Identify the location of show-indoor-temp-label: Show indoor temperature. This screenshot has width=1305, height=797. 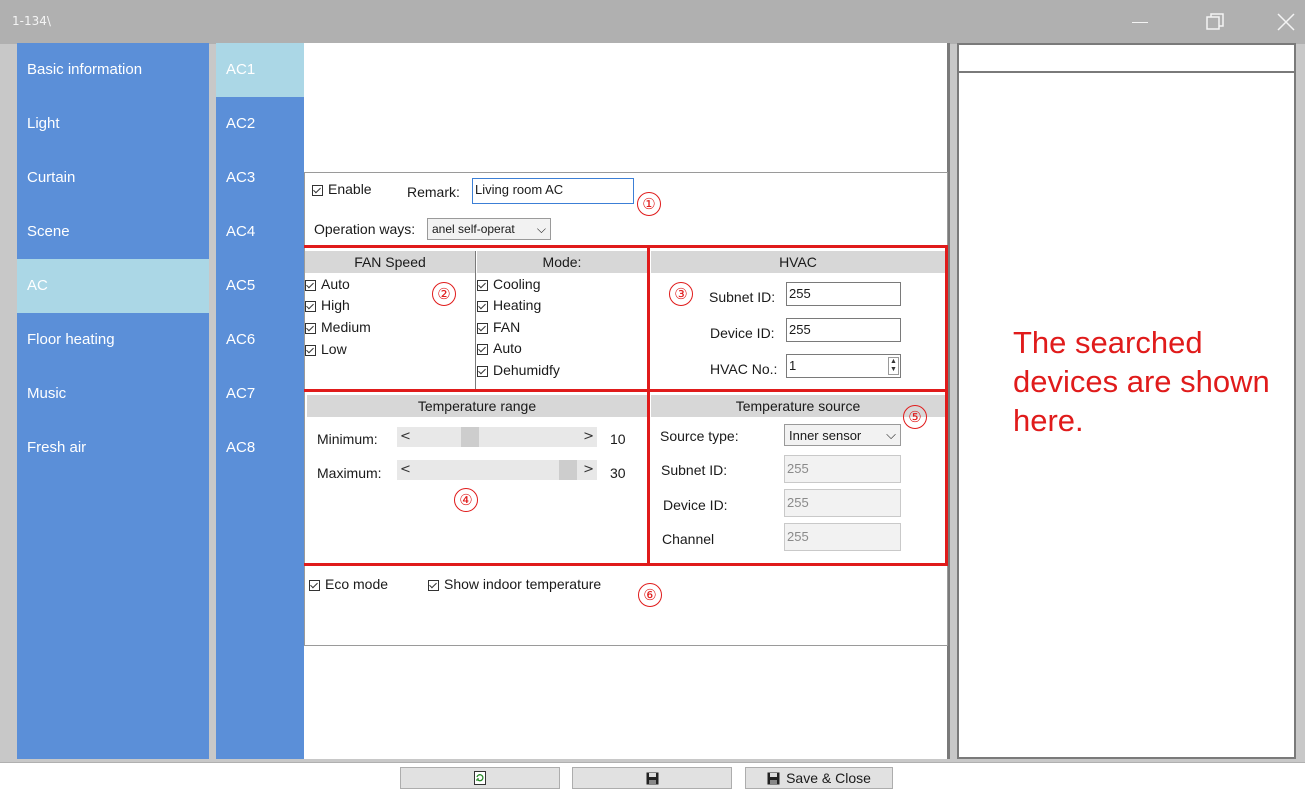
(523, 584).